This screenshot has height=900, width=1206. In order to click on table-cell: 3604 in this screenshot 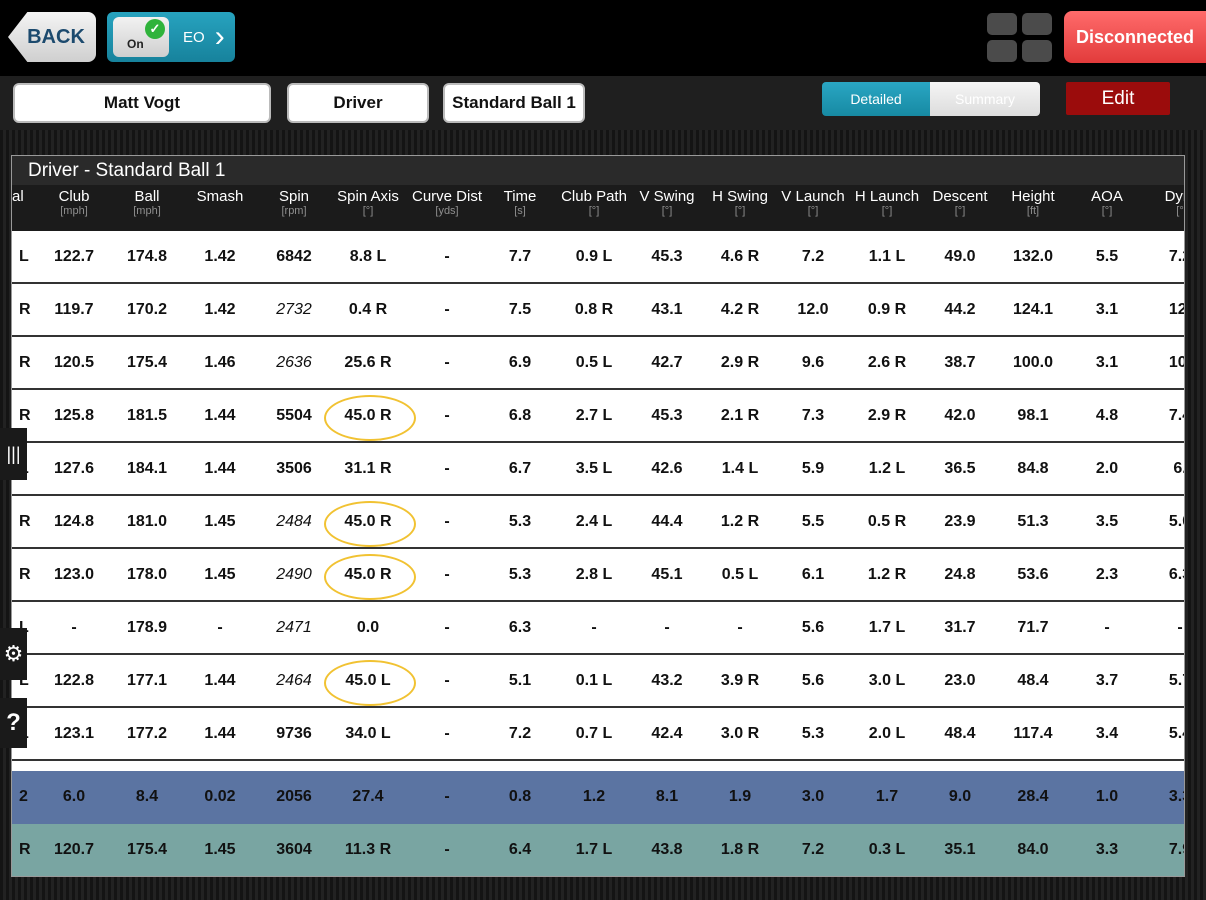, I will do `click(294, 849)`.